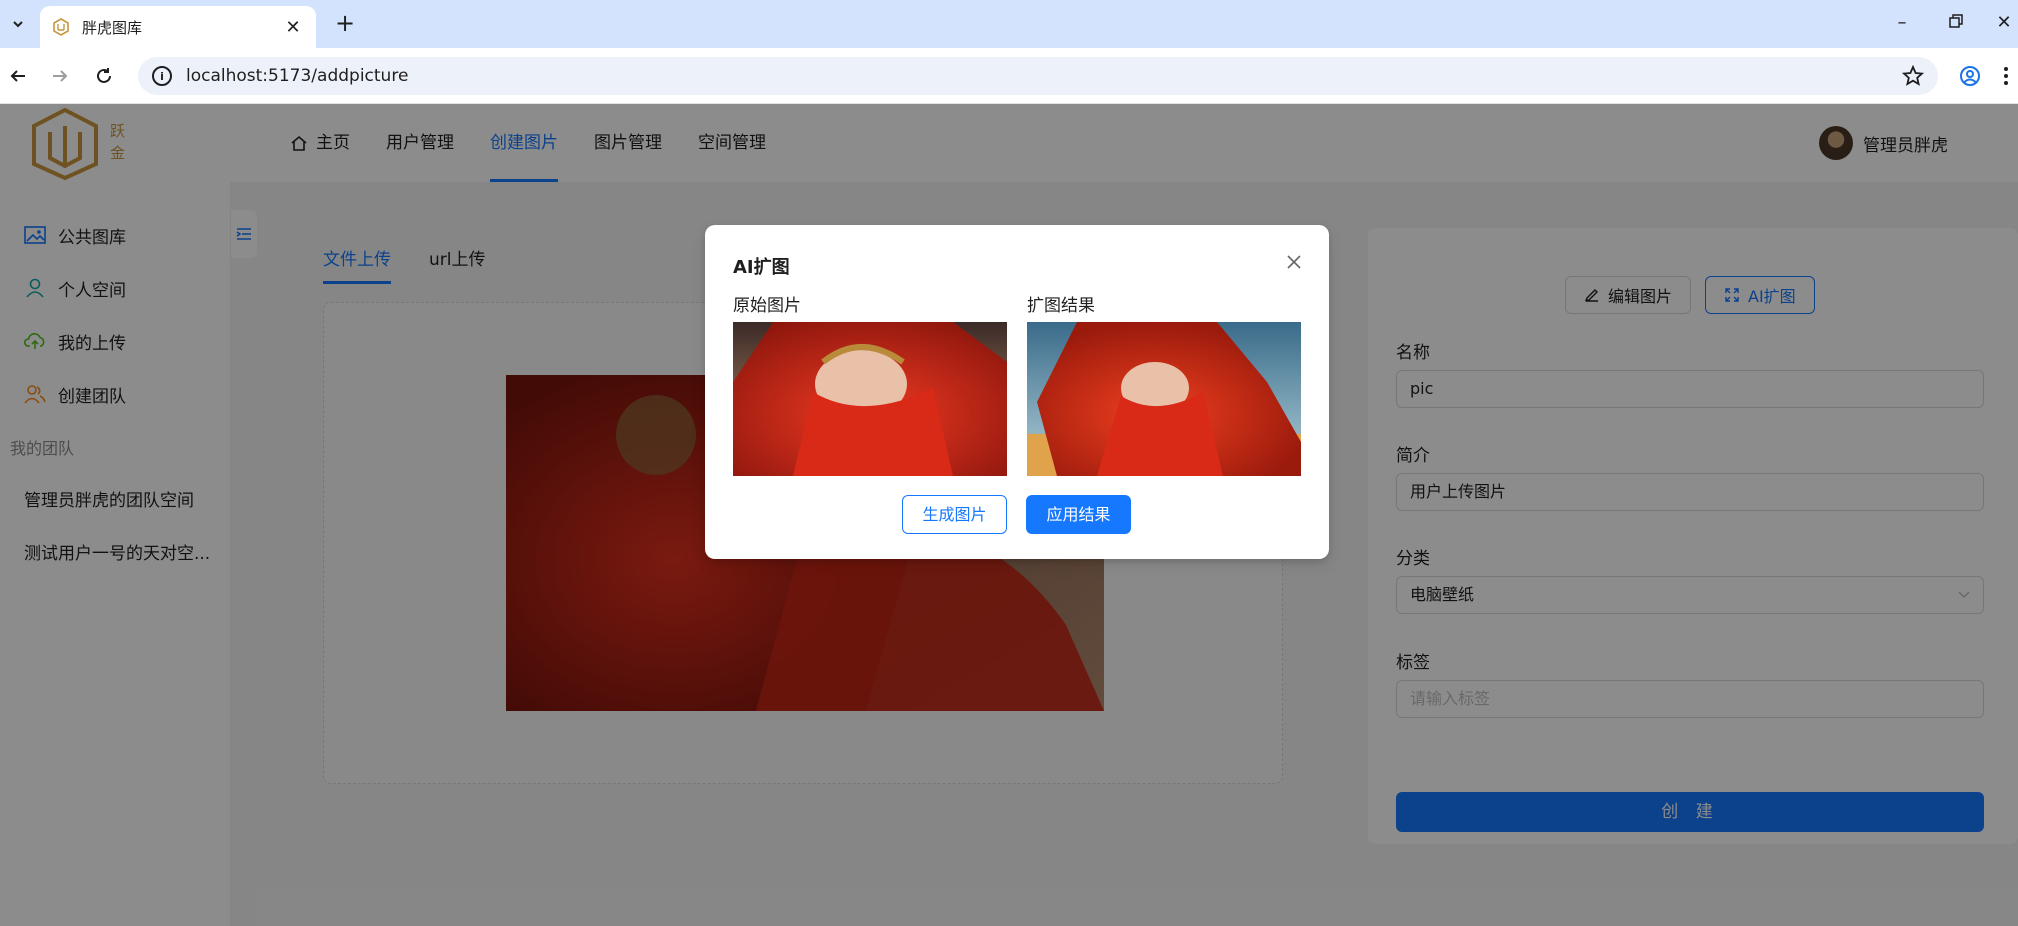 The width and height of the screenshot is (2018, 926). Describe the element at coordinates (293, 27) in the screenshot. I see `tab-close-icon: ✕` at that location.